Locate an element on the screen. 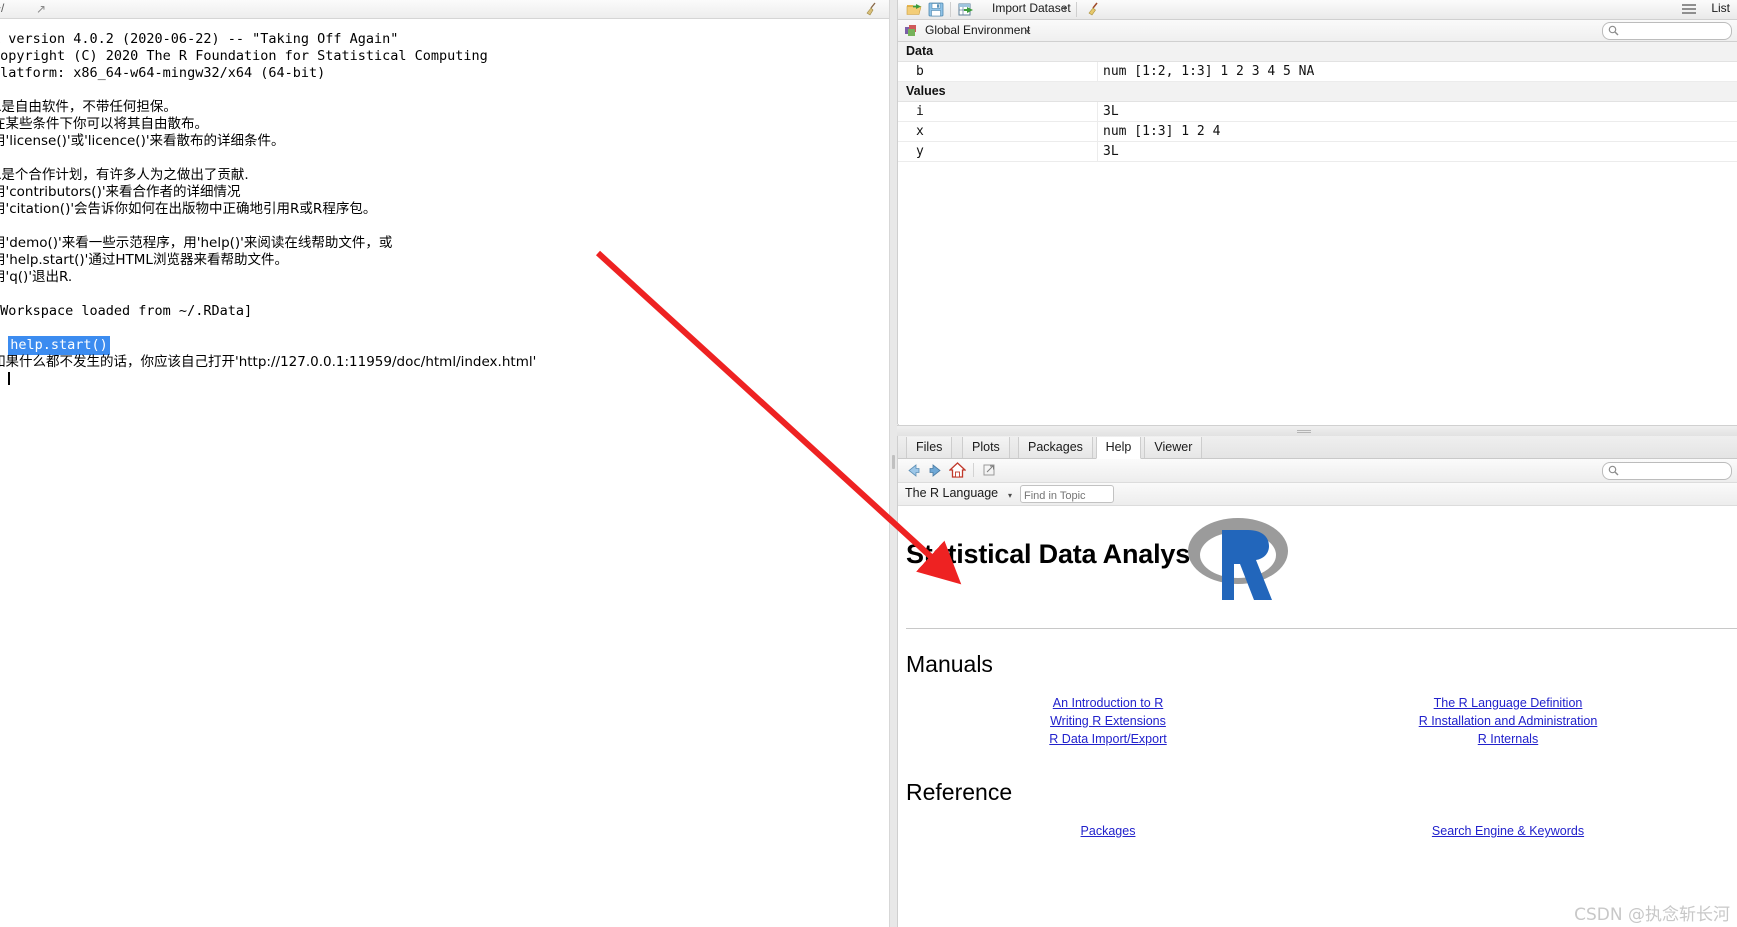 The height and width of the screenshot is (927, 1737). console-line: 用'q()'退出R. is located at coordinates (36, 277).